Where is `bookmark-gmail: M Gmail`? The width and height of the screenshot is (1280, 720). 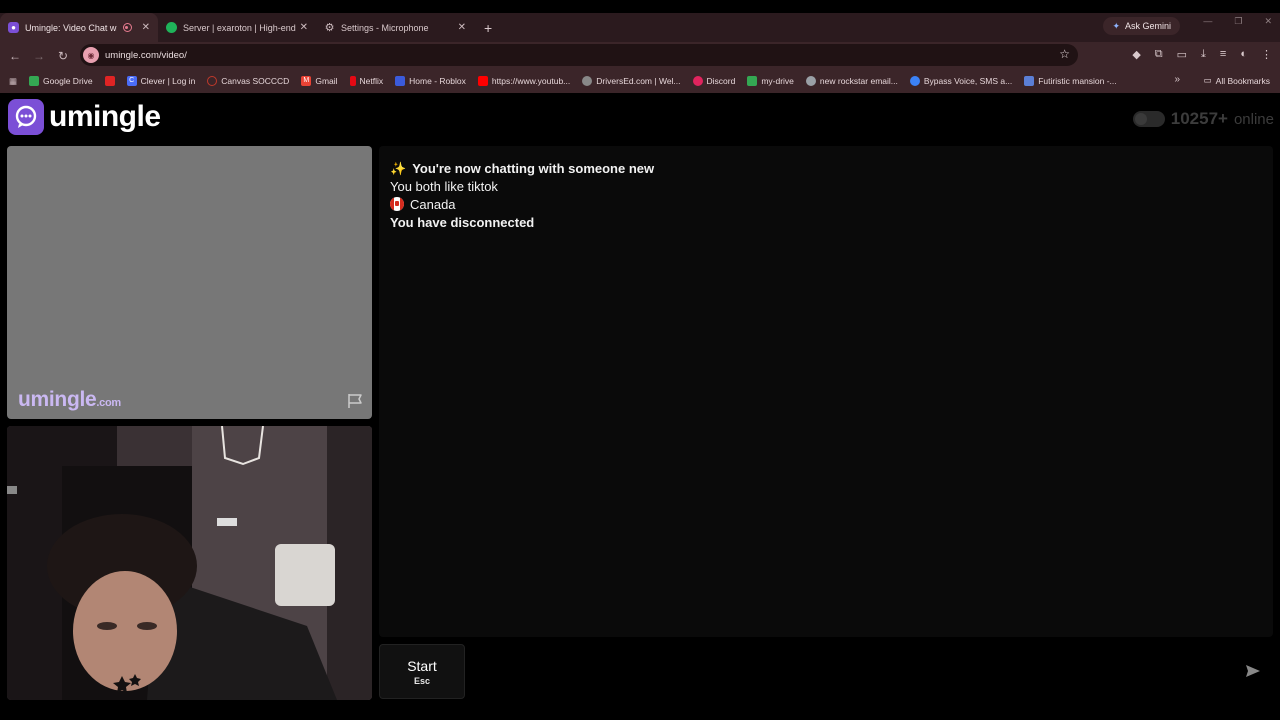 bookmark-gmail: M Gmail is located at coordinates (319, 81).